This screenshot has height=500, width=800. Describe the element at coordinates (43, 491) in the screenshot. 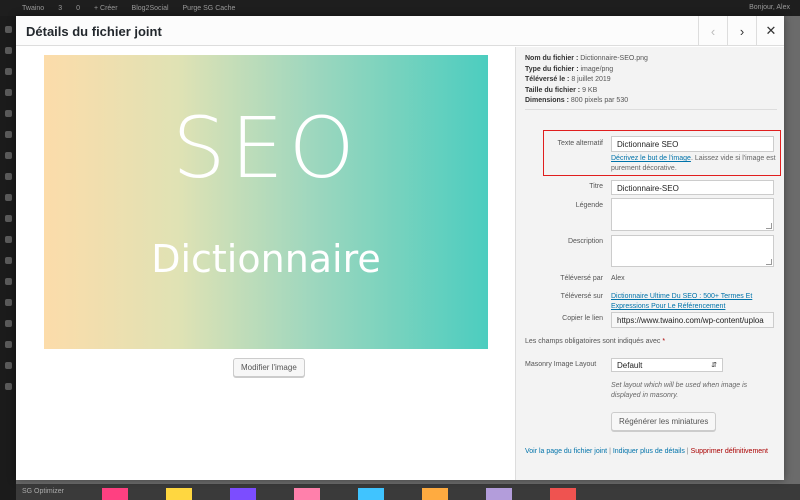

I see `sg-optimizer-menu: SG Optimizer` at that location.